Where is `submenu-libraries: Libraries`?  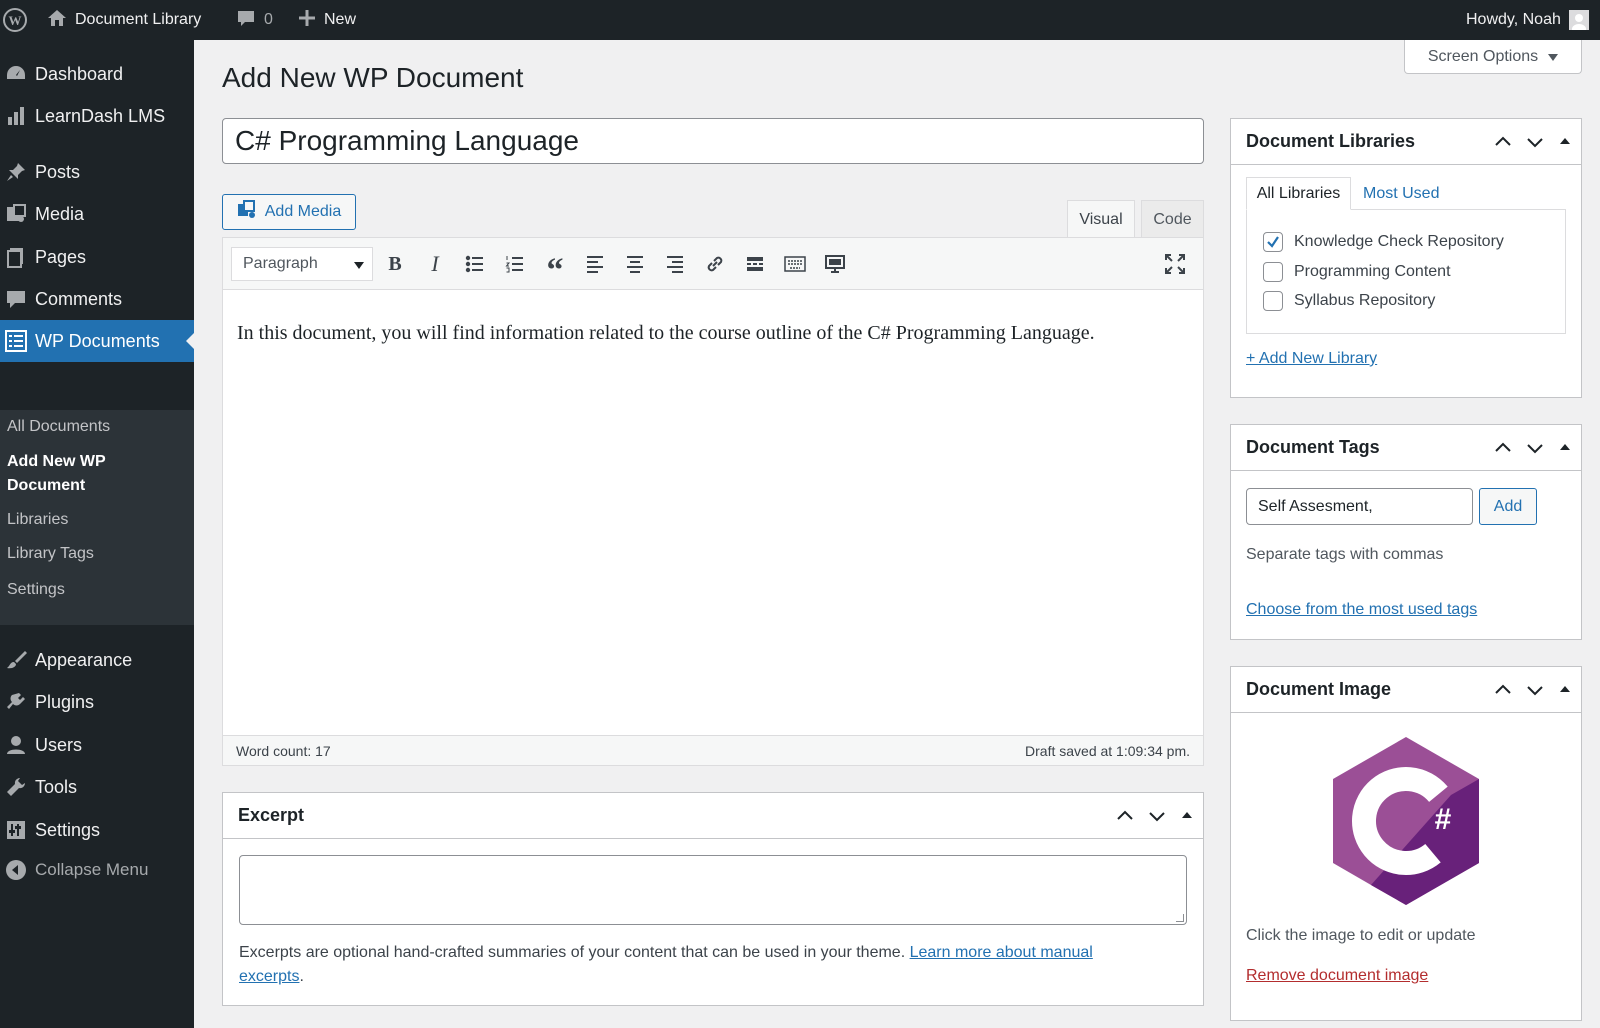 submenu-libraries: Libraries is located at coordinates (37, 520).